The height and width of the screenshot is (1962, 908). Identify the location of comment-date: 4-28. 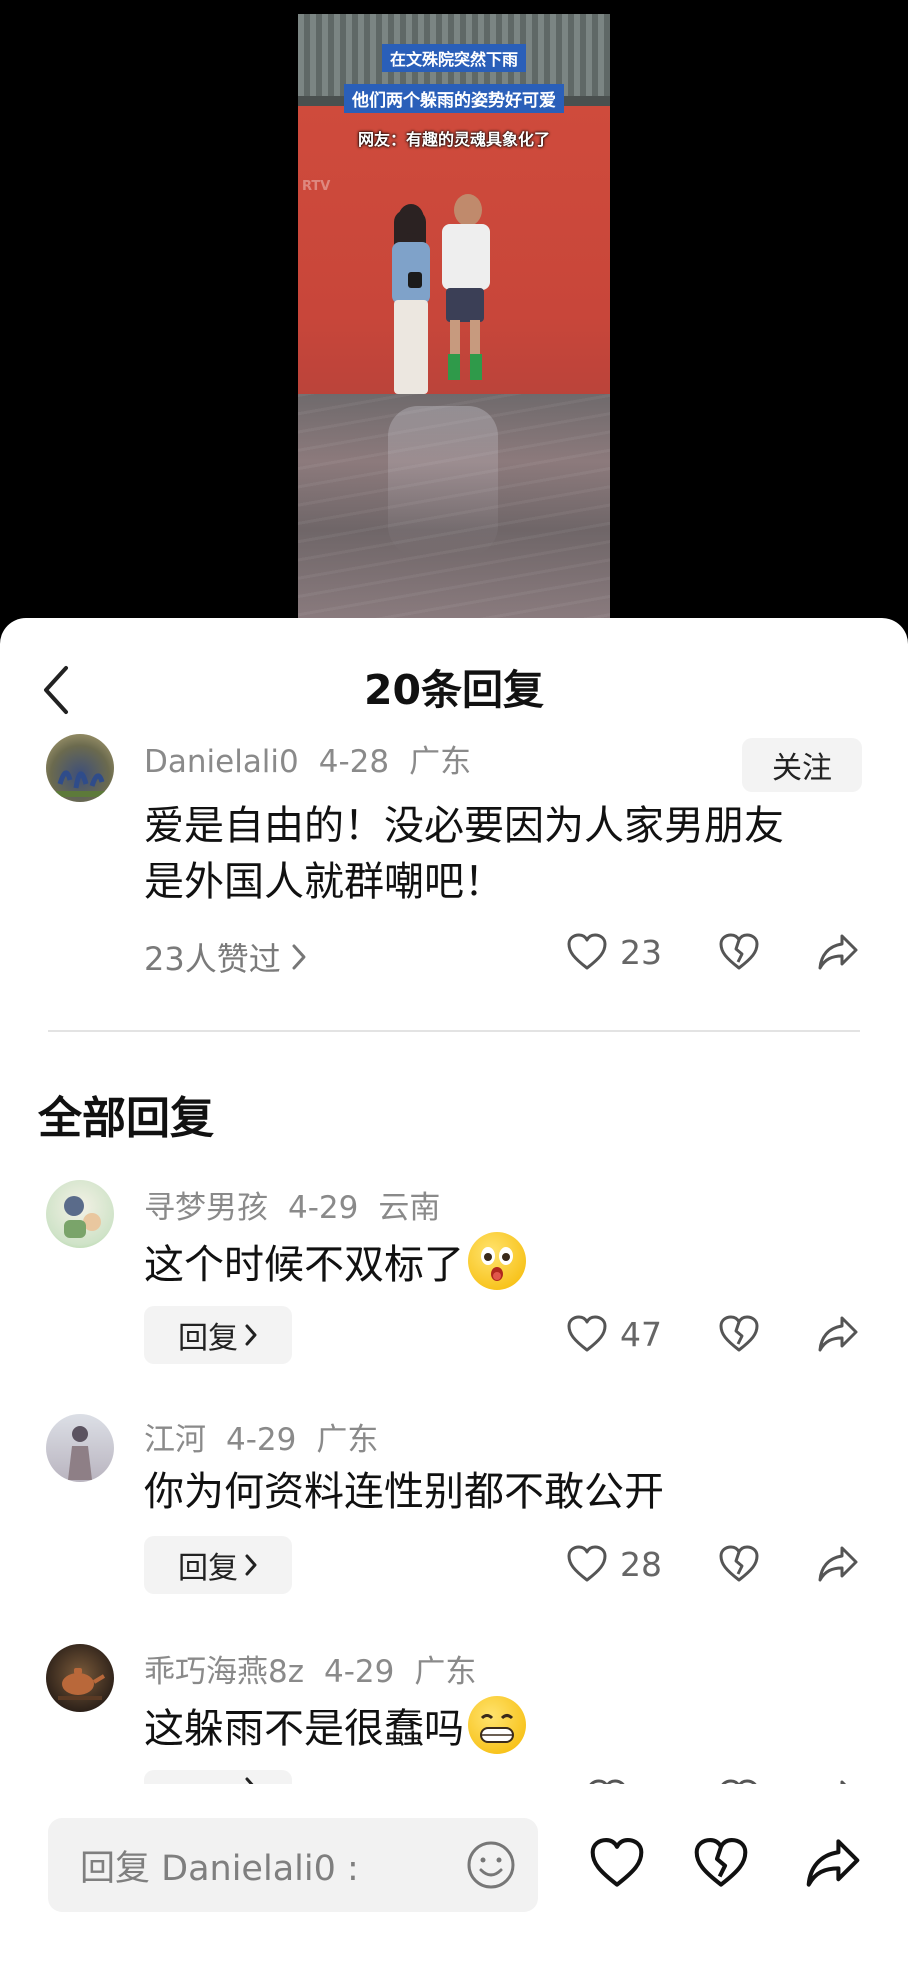
(354, 762).